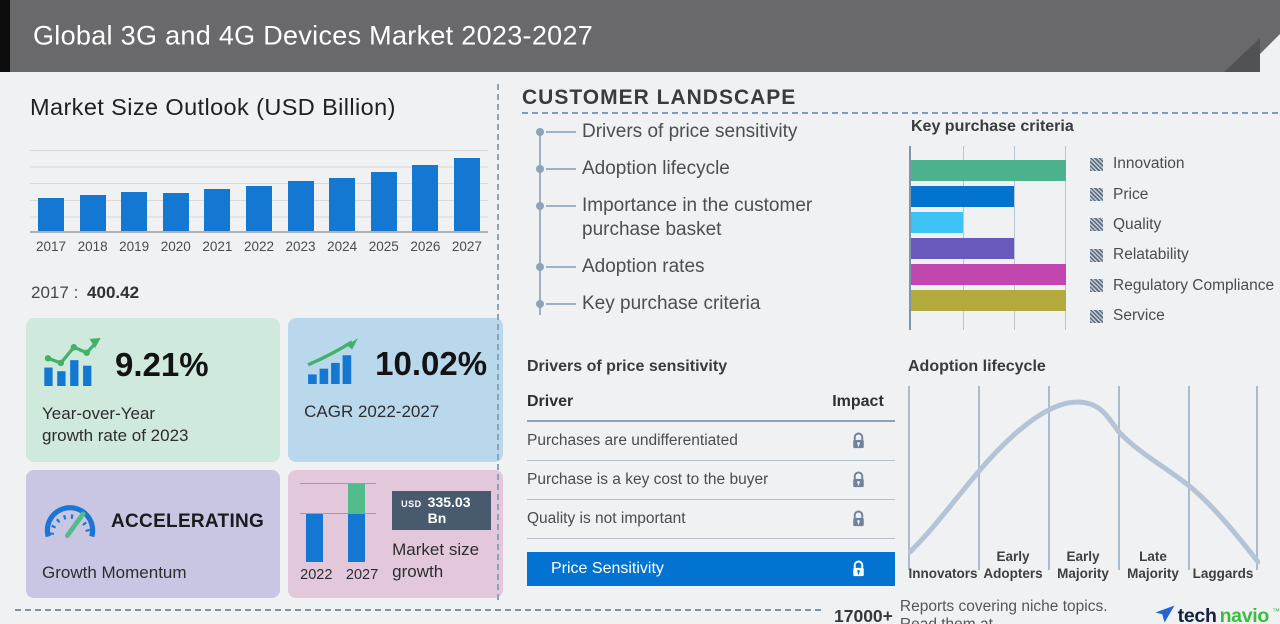 The image size is (1280, 624). I want to click on cagr-caption: CAGR 2022-2027, so click(372, 411).